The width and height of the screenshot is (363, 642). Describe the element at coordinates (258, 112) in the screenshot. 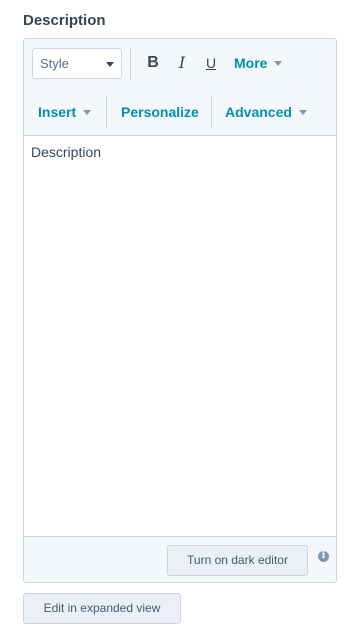

I see `advanced-dropdown-label: Advanced` at that location.